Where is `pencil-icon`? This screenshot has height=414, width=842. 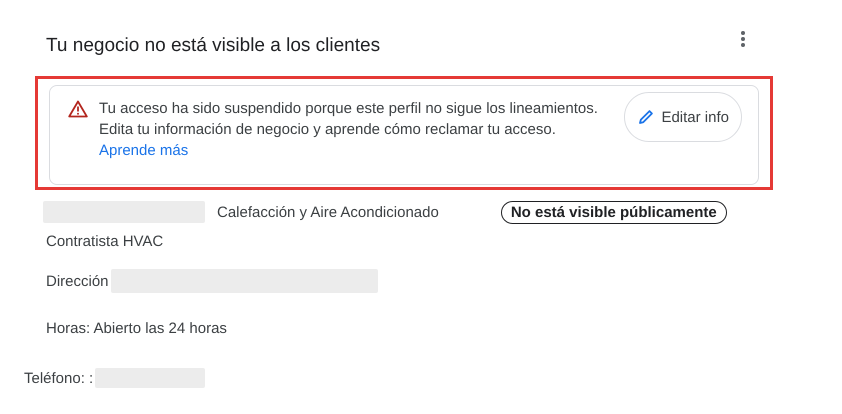
pencil-icon is located at coordinates (646, 117).